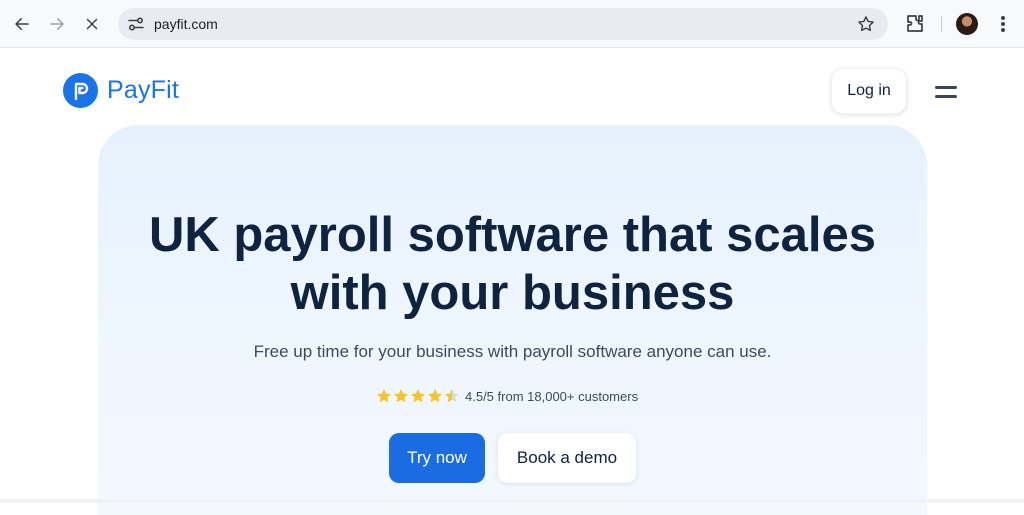 This screenshot has height=515, width=1024. Describe the element at coordinates (503, 24) in the screenshot. I see `address-bar: payfit.com` at that location.